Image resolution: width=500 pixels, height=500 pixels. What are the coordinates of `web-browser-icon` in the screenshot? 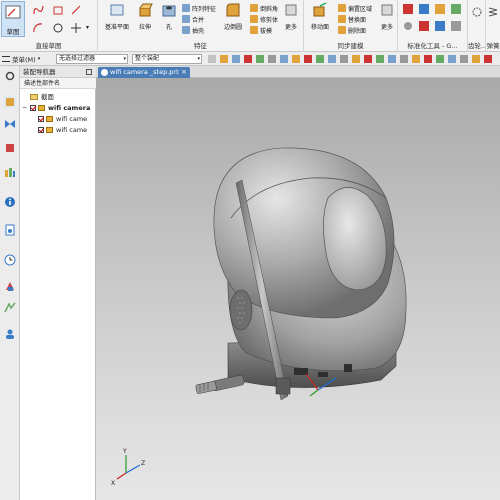 It's located at (10, 230).